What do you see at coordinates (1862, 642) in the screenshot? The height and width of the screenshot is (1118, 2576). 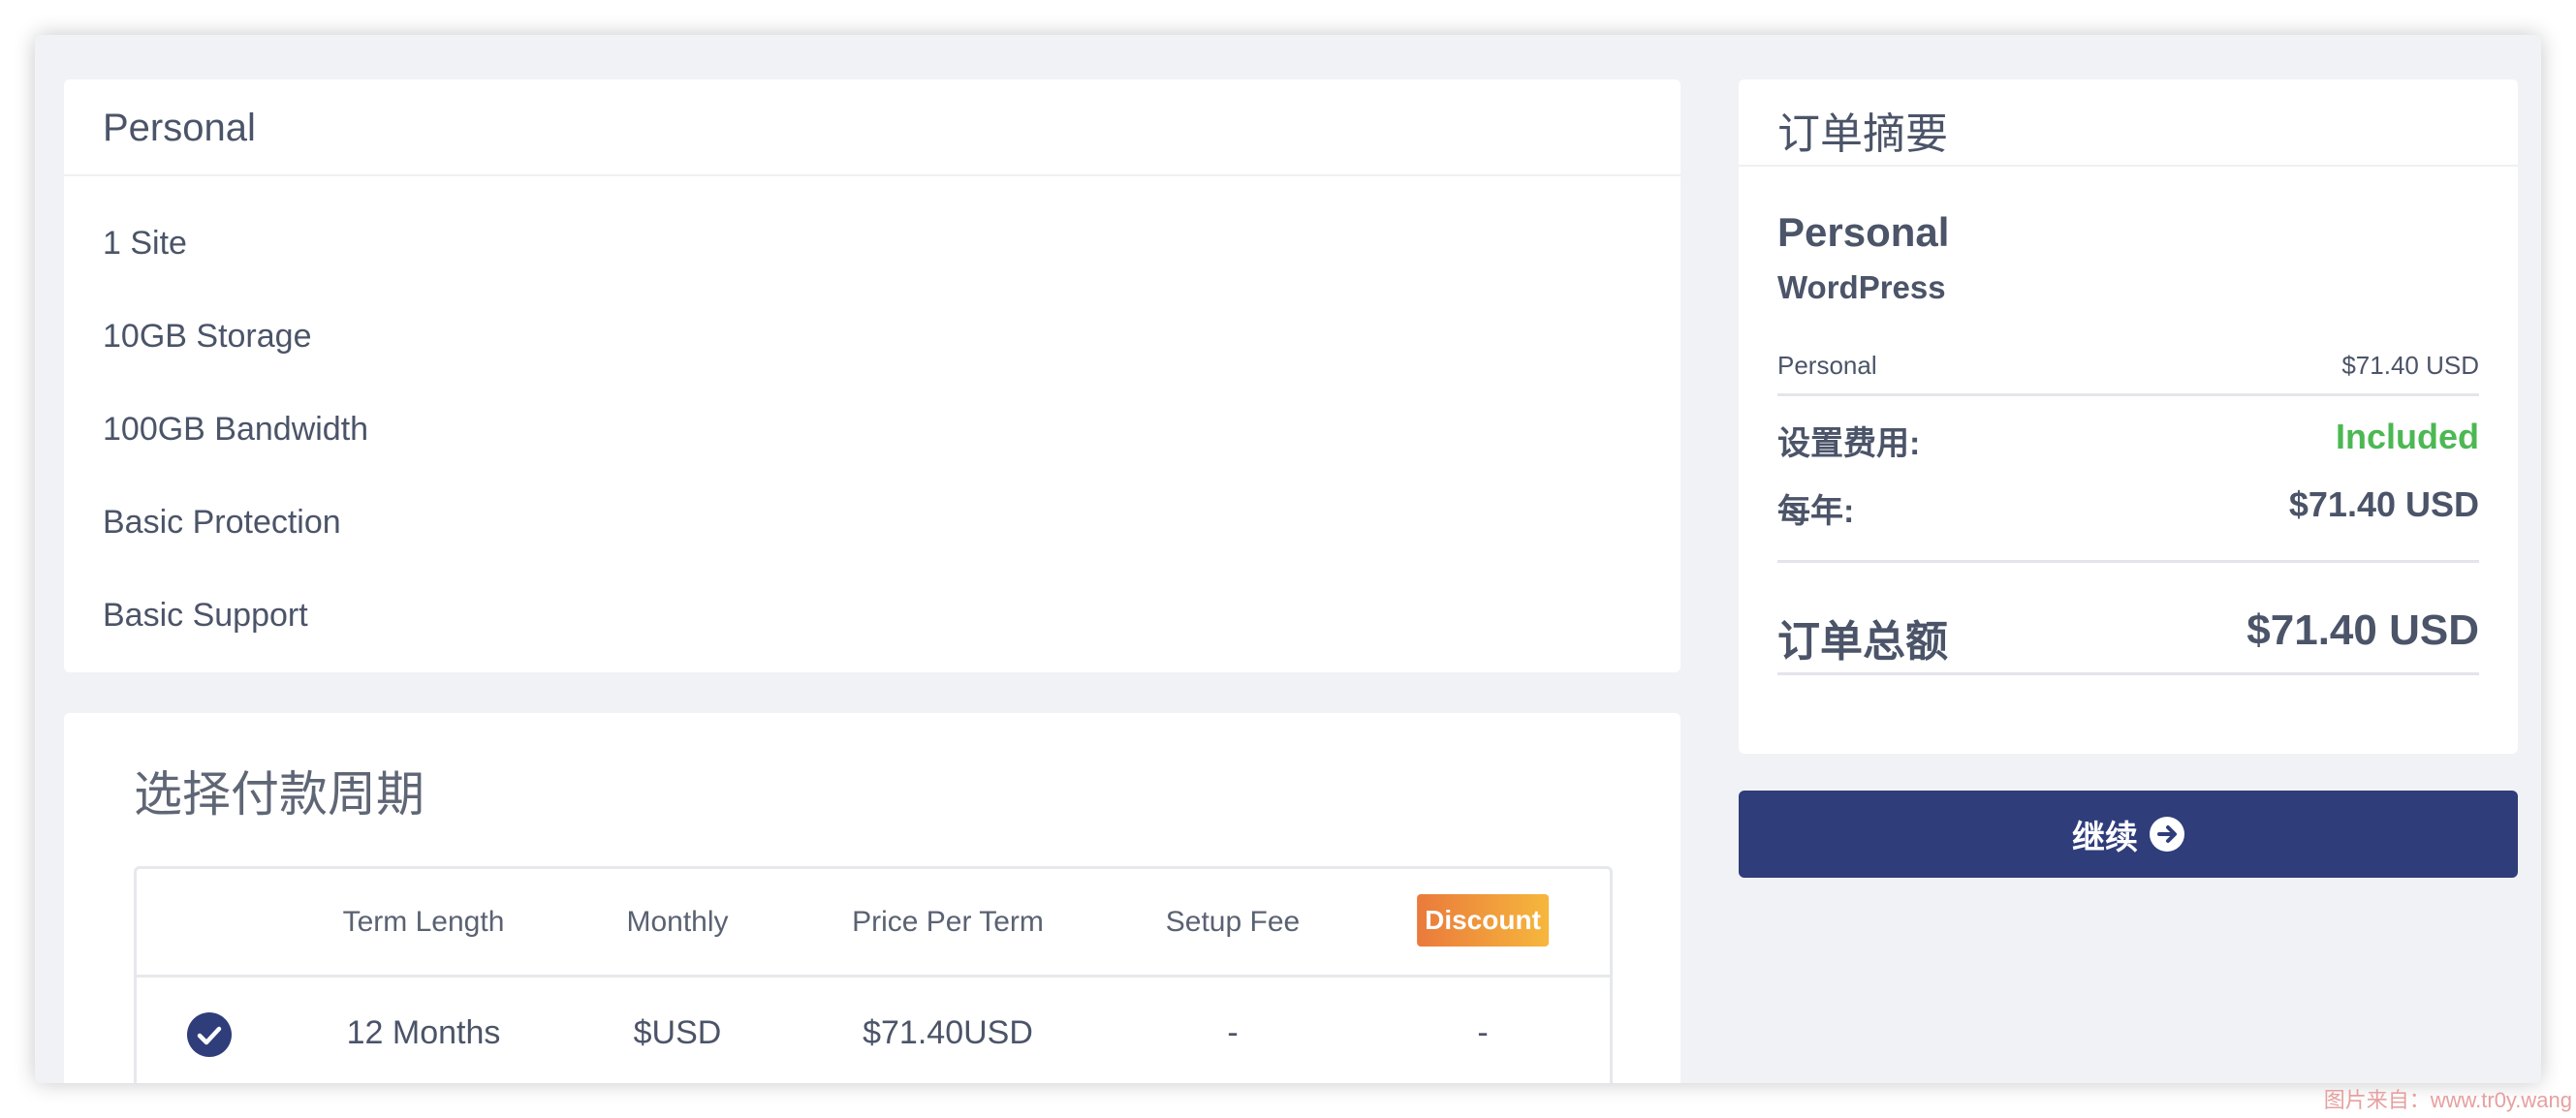 I see `total-label: 订单总额` at bounding box center [1862, 642].